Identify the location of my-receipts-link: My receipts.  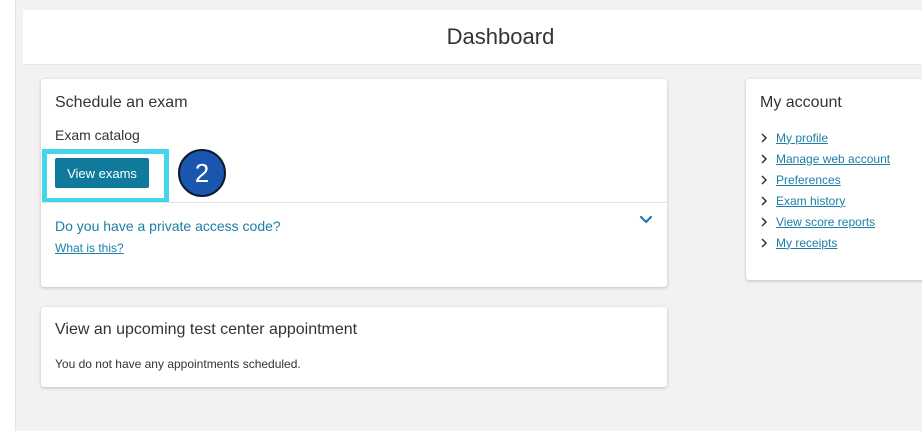
(806, 243).